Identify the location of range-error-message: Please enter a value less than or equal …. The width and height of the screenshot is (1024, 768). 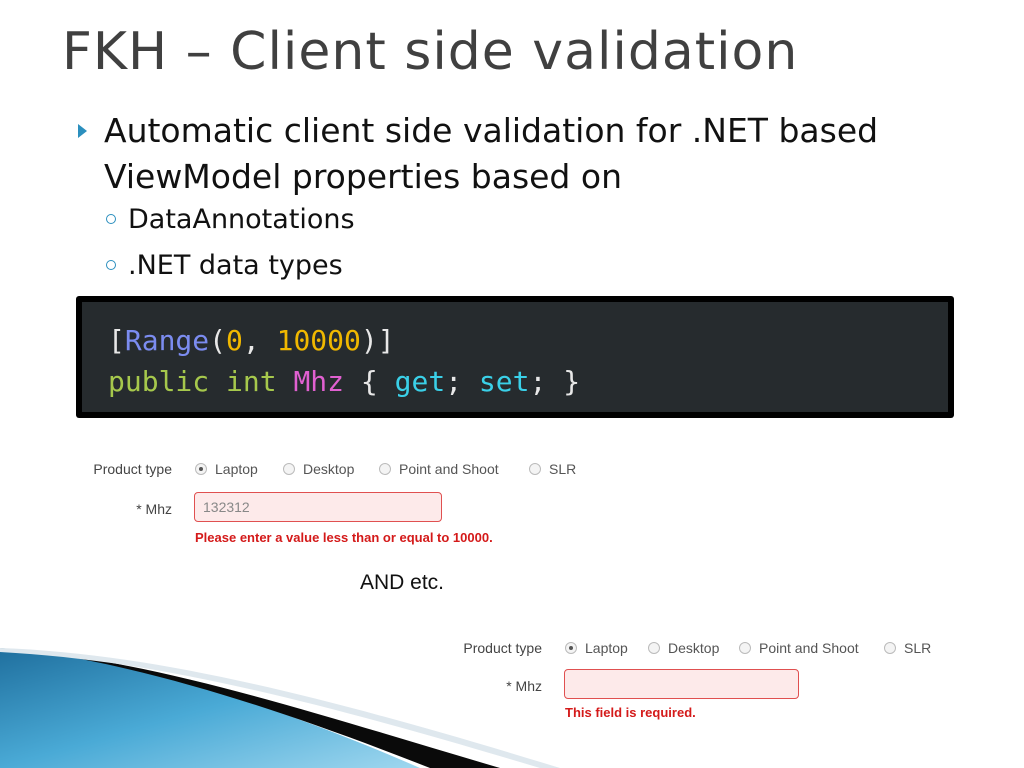
(344, 537).